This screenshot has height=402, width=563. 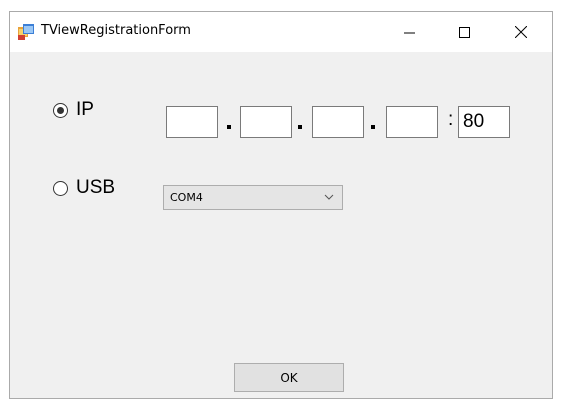 I want to click on app-window-icon, so click(x=26, y=32).